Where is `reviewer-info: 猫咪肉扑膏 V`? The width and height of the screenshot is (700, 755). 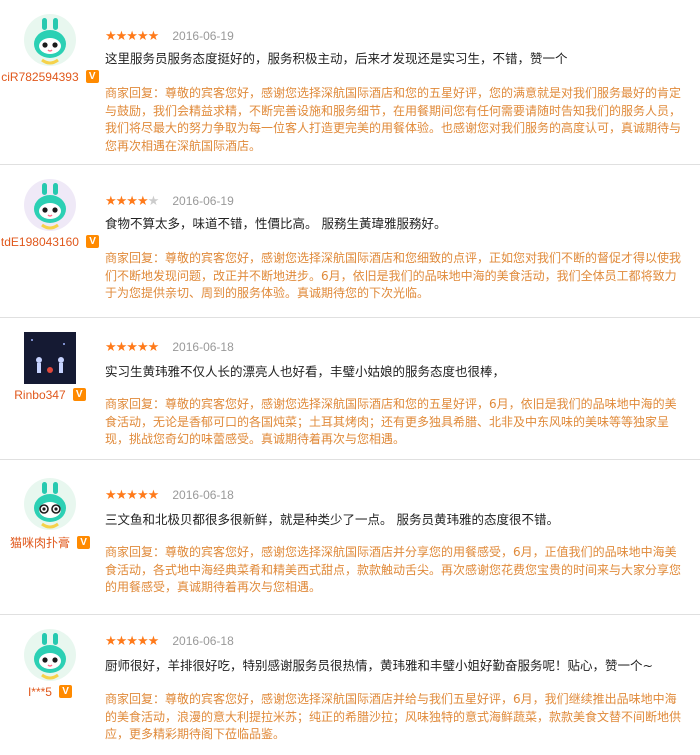 reviewer-info: 猫咪肉扑膏 V is located at coordinates (50, 514).